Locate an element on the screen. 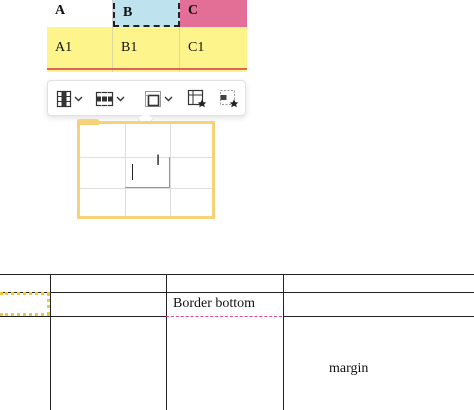 This screenshot has height=410, width=474. colored-table: A B C A1 B1 C1 is located at coordinates (147, 36).